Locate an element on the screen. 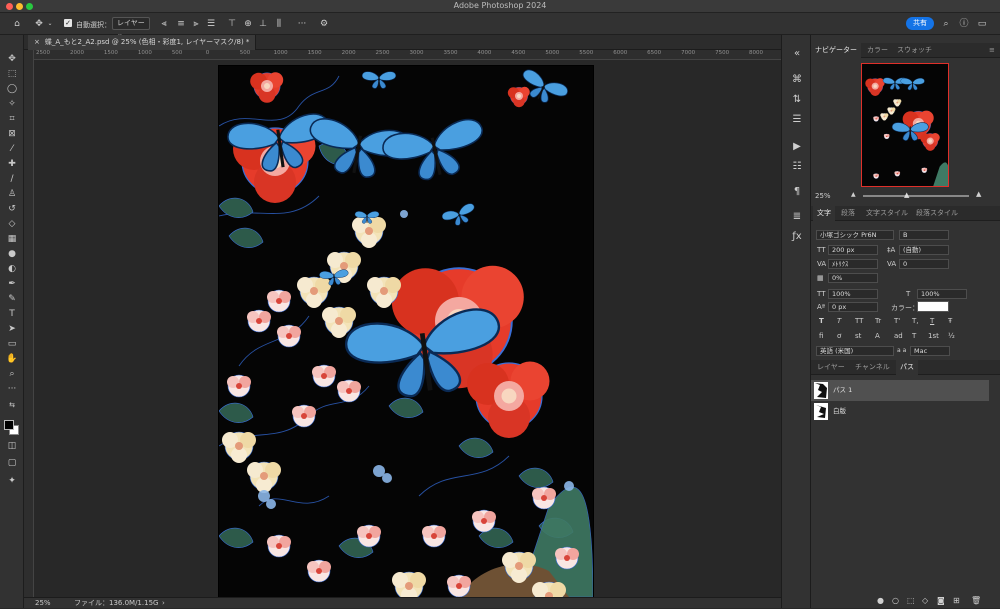 This screenshot has width=1000, height=609. new-path-icon: ⊞ is located at coordinates (956, 600).